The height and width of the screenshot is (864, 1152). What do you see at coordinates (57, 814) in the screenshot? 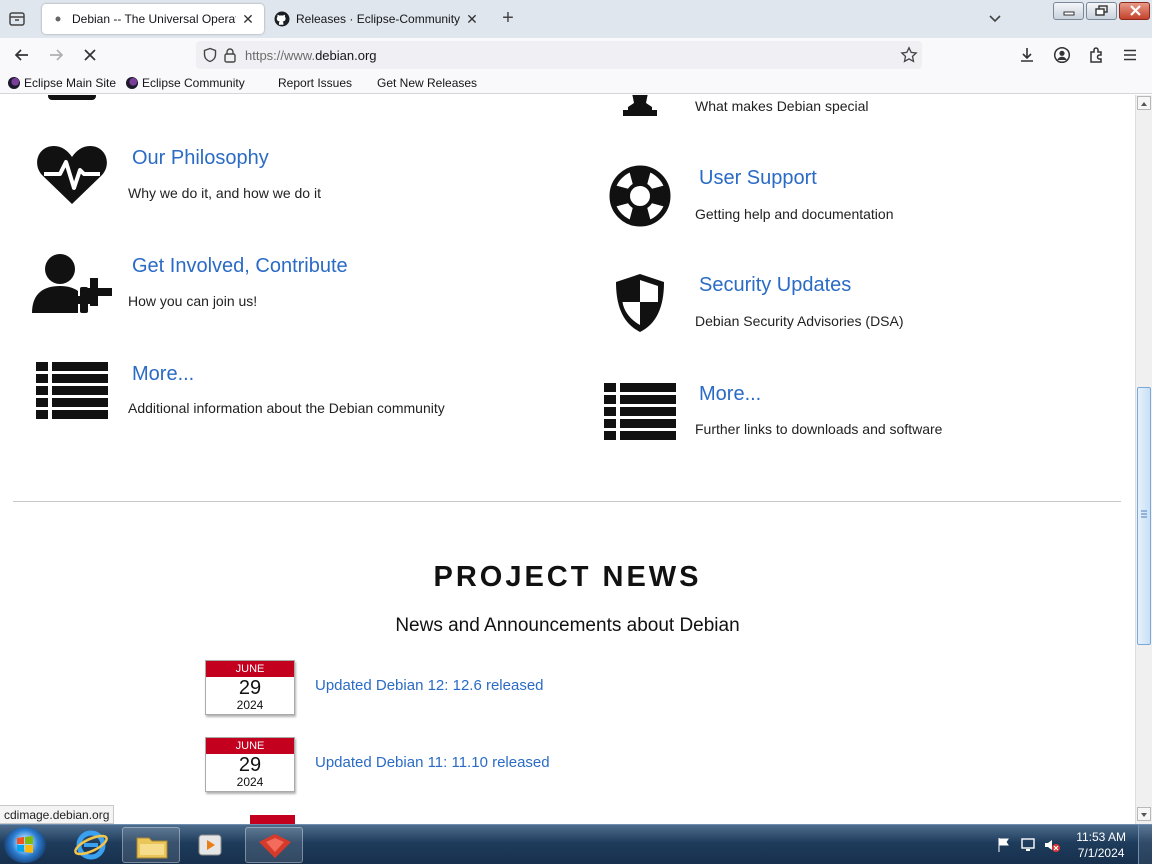
I see `status-link-preview: cdimage.debian.org` at bounding box center [57, 814].